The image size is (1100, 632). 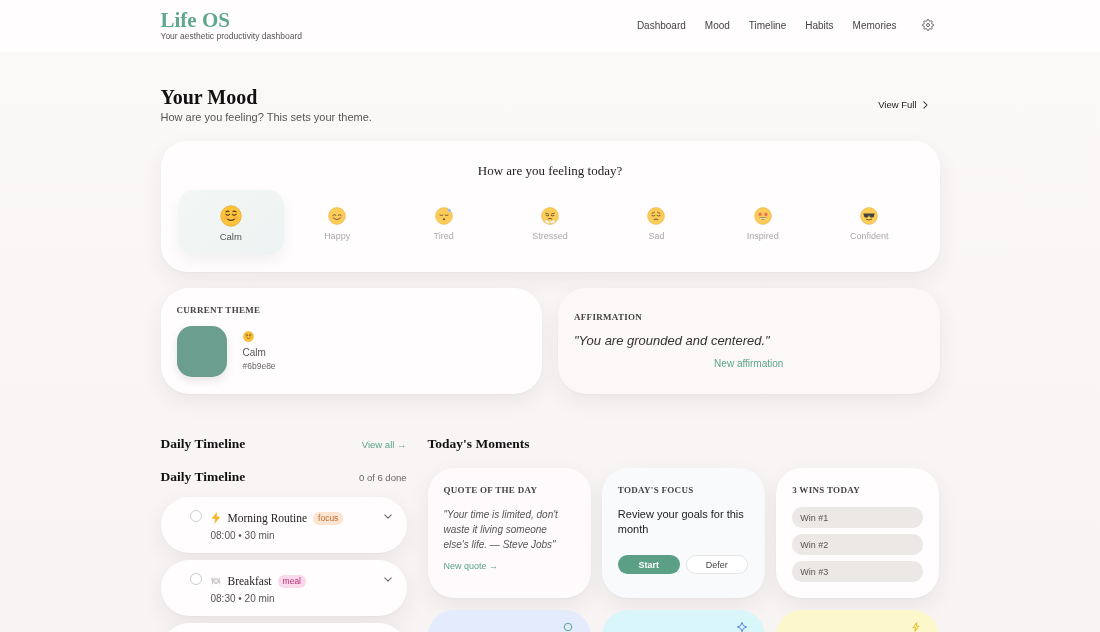 What do you see at coordinates (443, 216) in the screenshot?
I see `sleepy-face-icon` at bounding box center [443, 216].